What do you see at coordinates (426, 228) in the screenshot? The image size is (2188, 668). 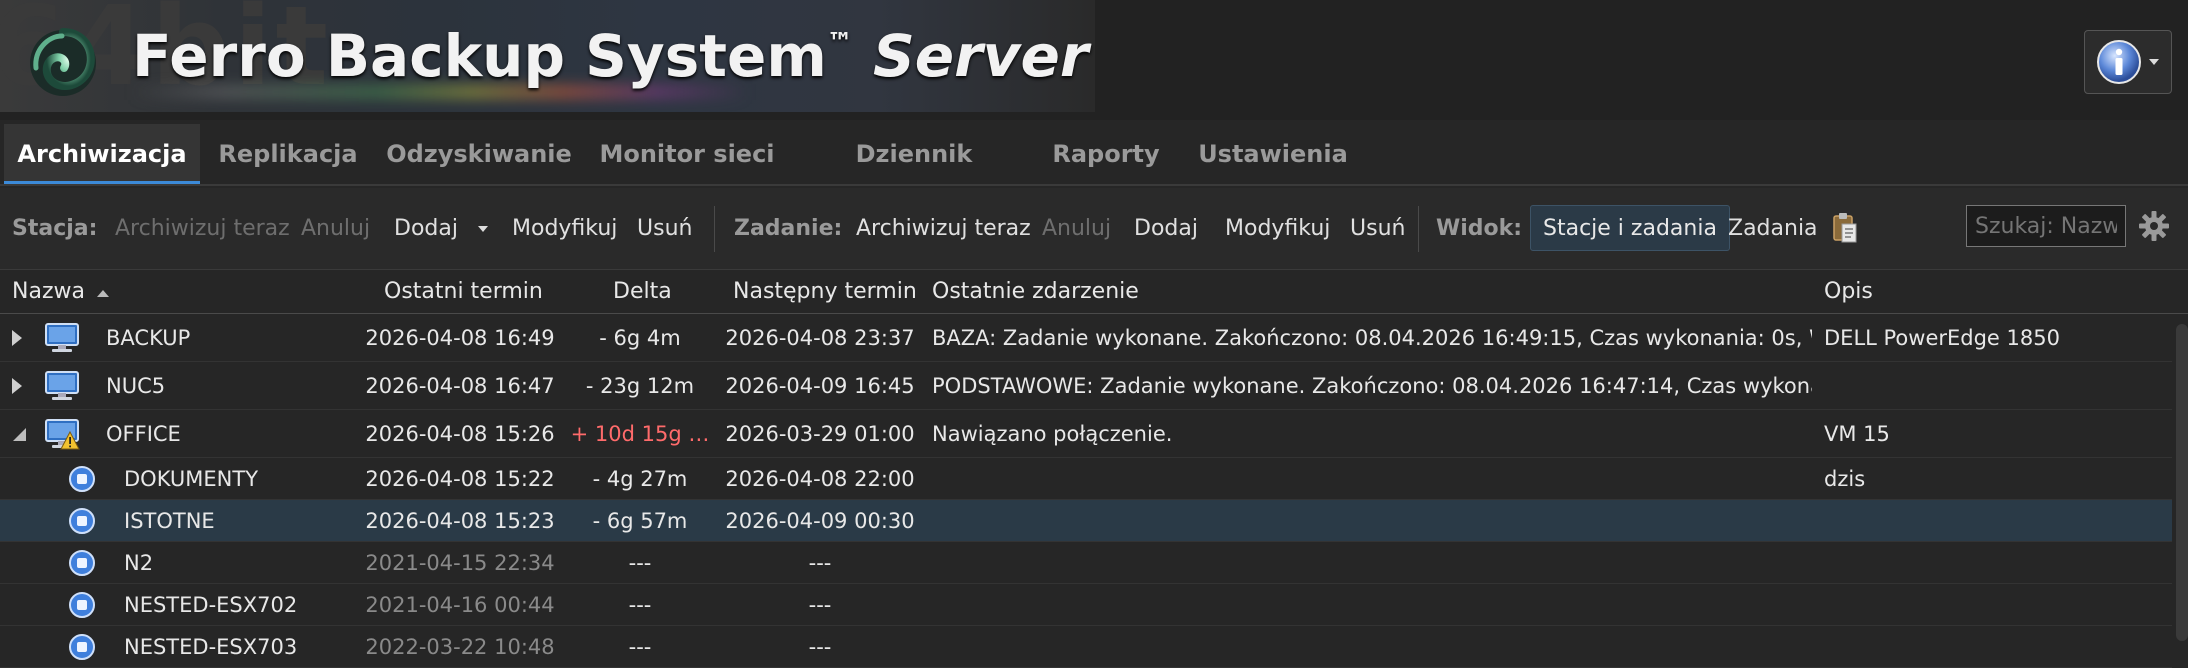 I see `station-add-label: Dodaj` at bounding box center [426, 228].